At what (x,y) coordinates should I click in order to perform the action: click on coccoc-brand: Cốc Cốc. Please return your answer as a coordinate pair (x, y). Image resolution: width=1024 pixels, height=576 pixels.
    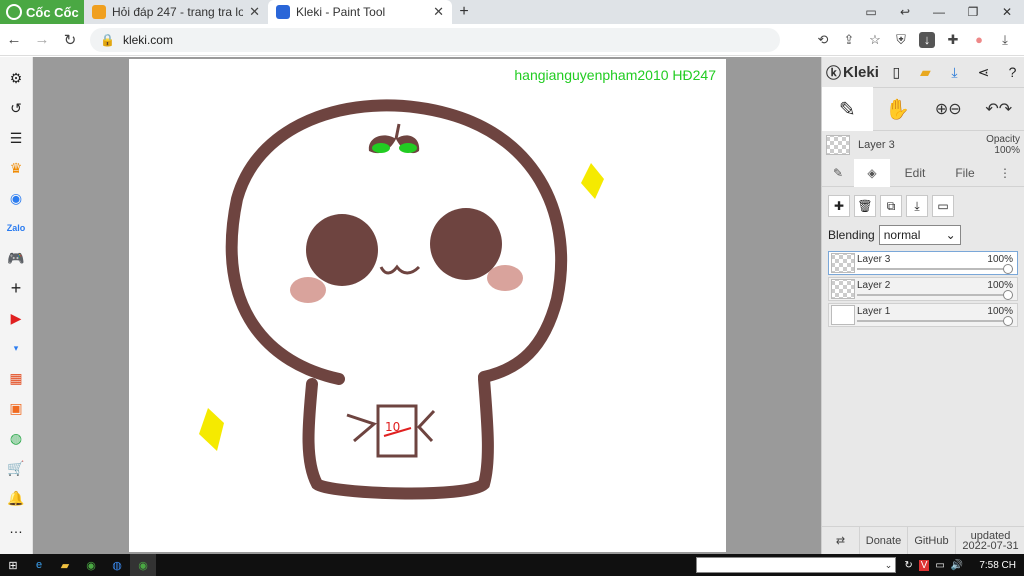
    Looking at the image, I should click on (42, 12).